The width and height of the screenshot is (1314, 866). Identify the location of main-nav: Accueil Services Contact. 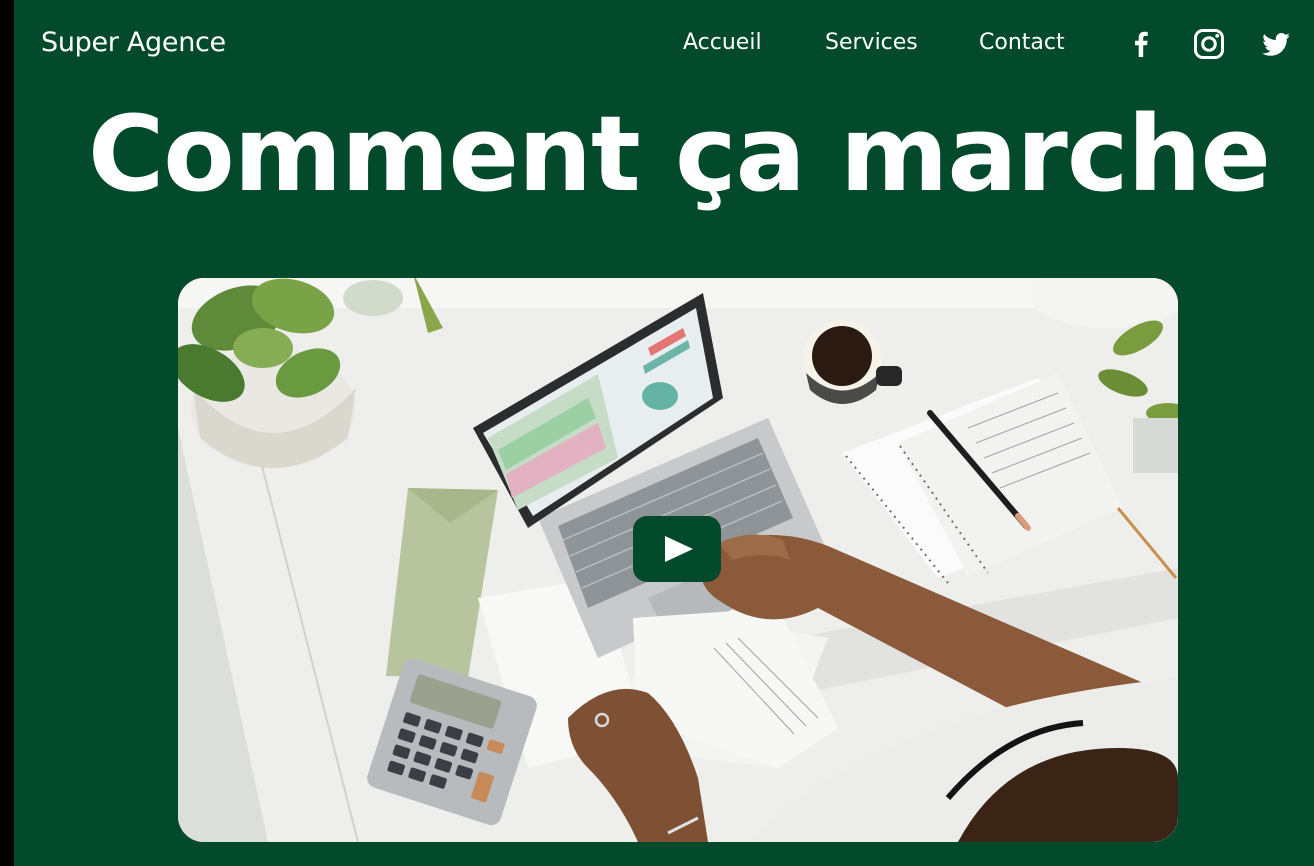
(664, 44).